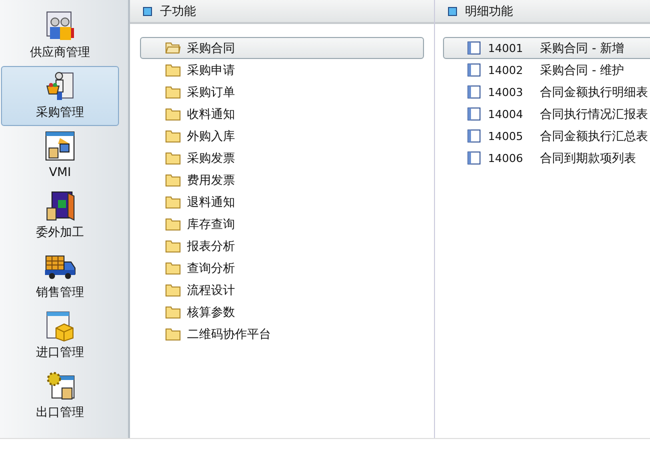 The width and height of the screenshot is (650, 450). Describe the element at coordinates (282, 180) in the screenshot. I see `folder-item: 费用发票` at that location.